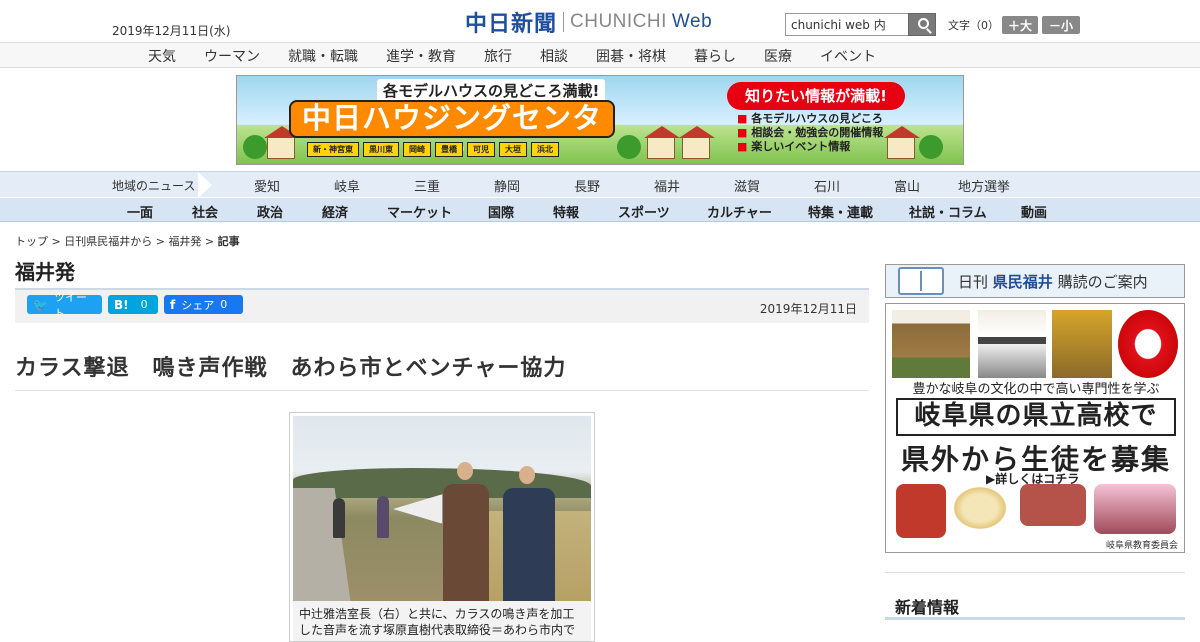 Image resolution: width=1200 pixels, height=642 pixels. Describe the element at coordinates (442, 390) in the screenshot. I see `headline-divider` at that location.